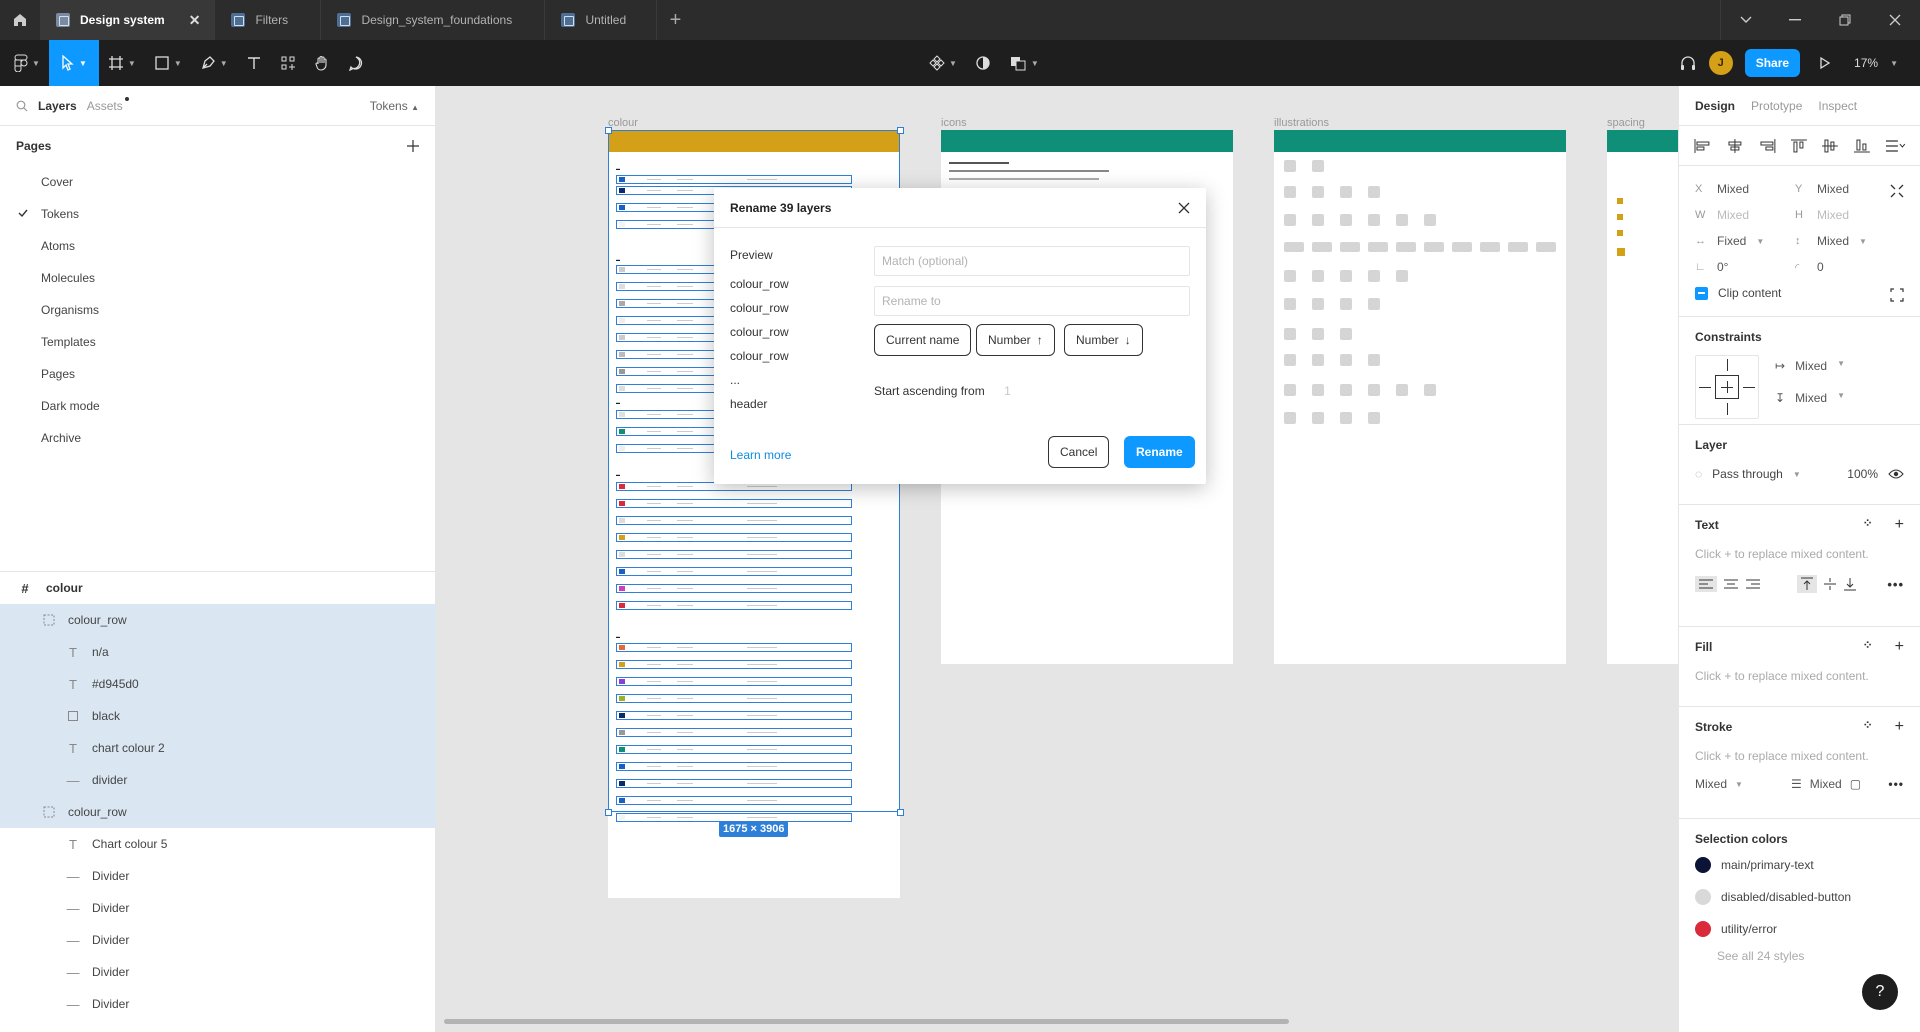 The height and width of the screenshot is (1032, 1920). What do you see at coordinates (1896, 784) in the screenshot?
I see `more-options-icon: •••` at bounding box center [1896, 784].